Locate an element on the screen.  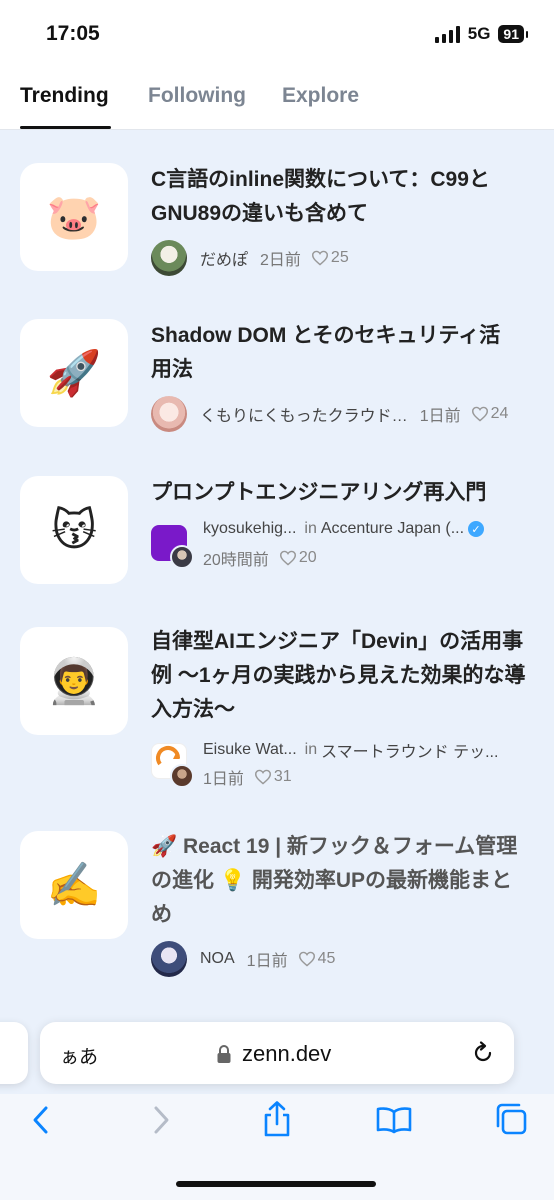
bookmarks-icon is located at coordinates (394, 1120).